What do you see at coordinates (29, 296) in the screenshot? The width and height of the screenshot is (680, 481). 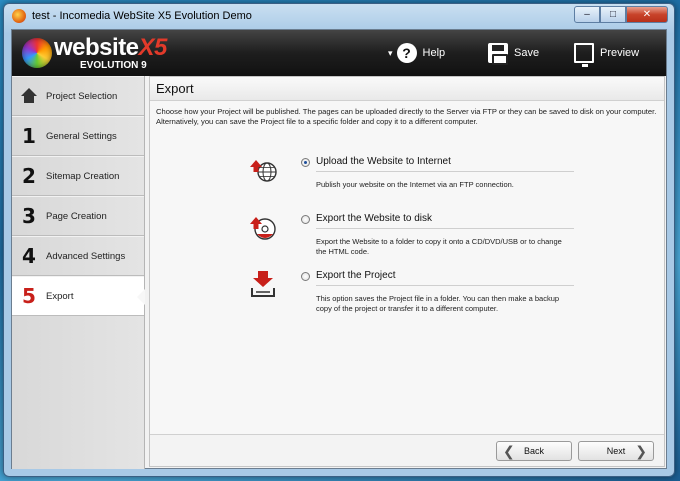 I see `step-number: 5` at bounding box center [29, 296].